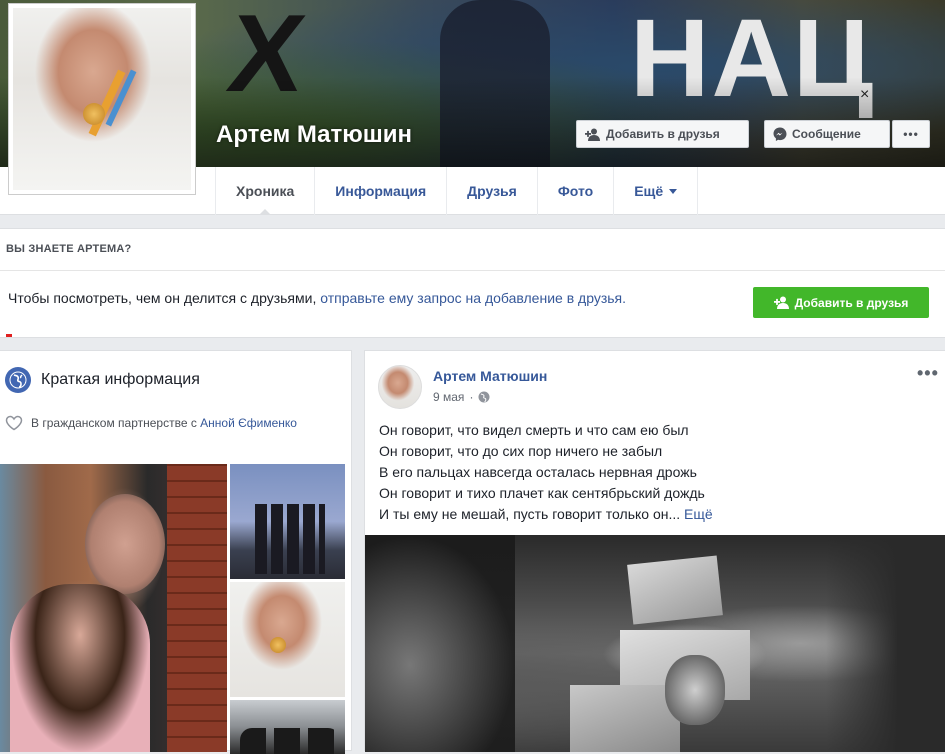  What do you see at coordinates (248, 423) in the screenshot?
I see `partner-link: Анной Єфименко` at bounding box center [248, 423].